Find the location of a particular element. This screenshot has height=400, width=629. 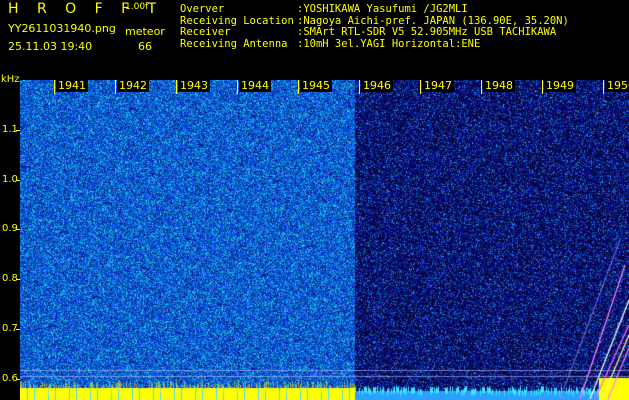

meteor-label: meteor is located at coordinates (145, 31).